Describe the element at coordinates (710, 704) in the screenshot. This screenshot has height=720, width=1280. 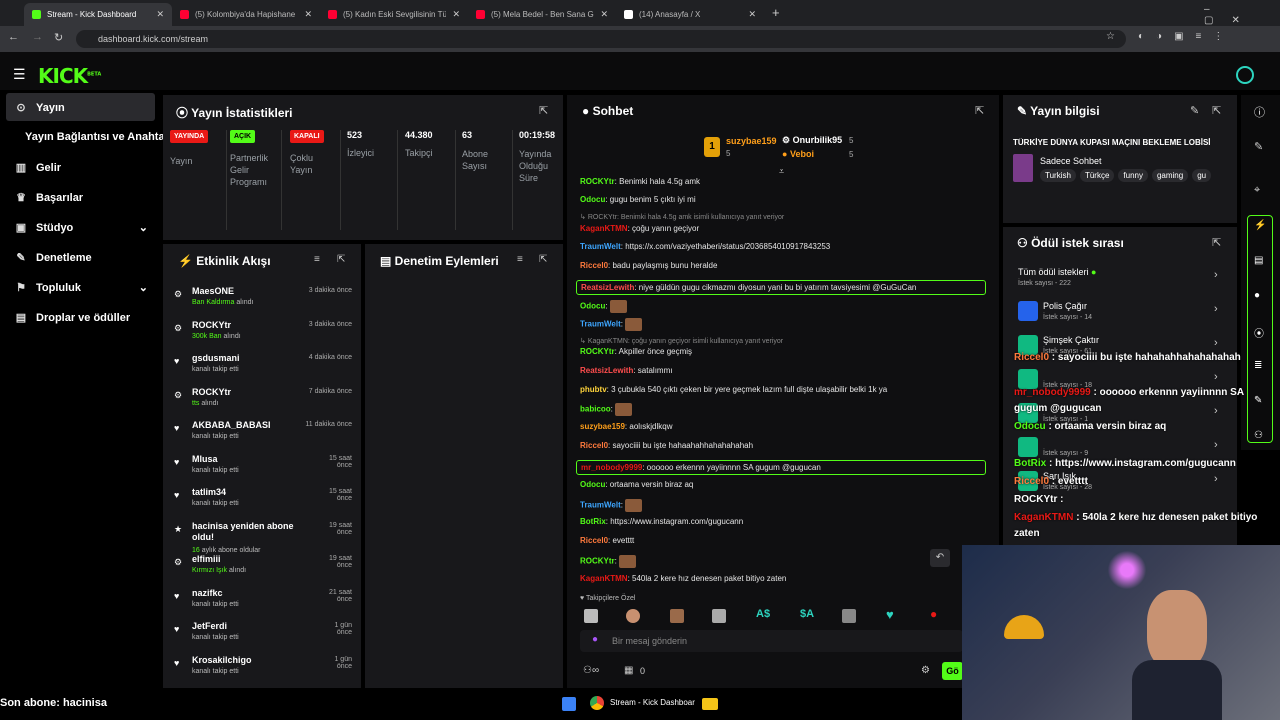
I see `file-explorer-icon` at that location.